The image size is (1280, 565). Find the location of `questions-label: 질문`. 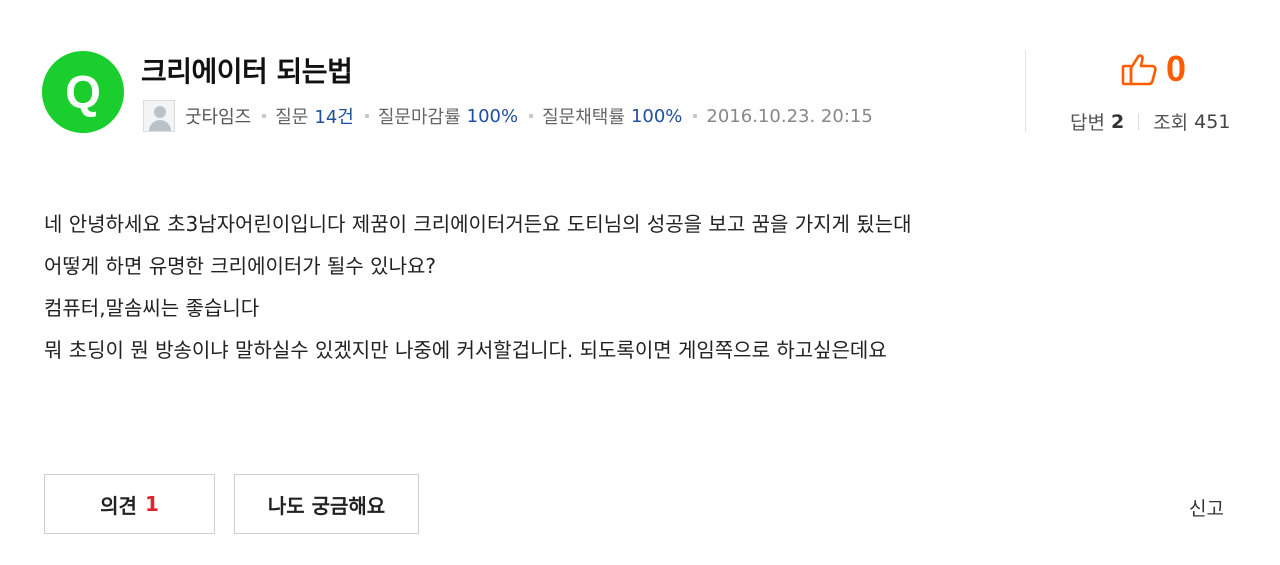

questions-label: 질문 is located at coordinates (292, 117).